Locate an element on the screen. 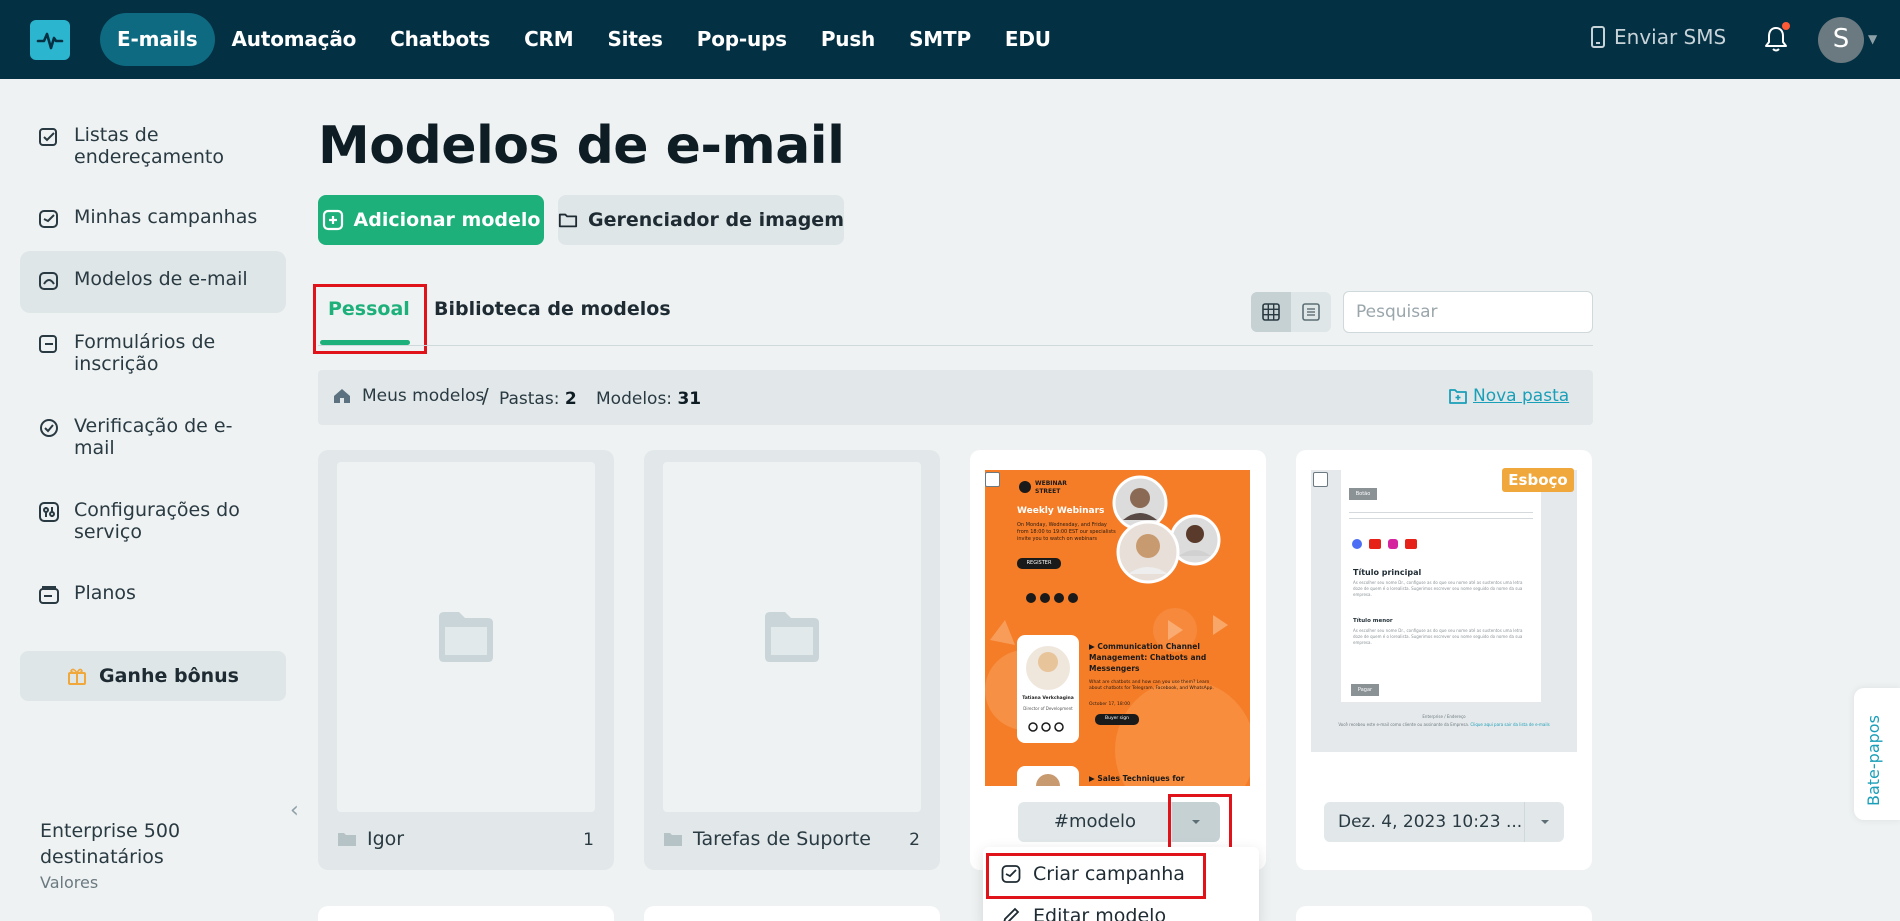  folder-card-support-tasks: Tarefas de Suporte 2 is located at coordinates (792, 660).